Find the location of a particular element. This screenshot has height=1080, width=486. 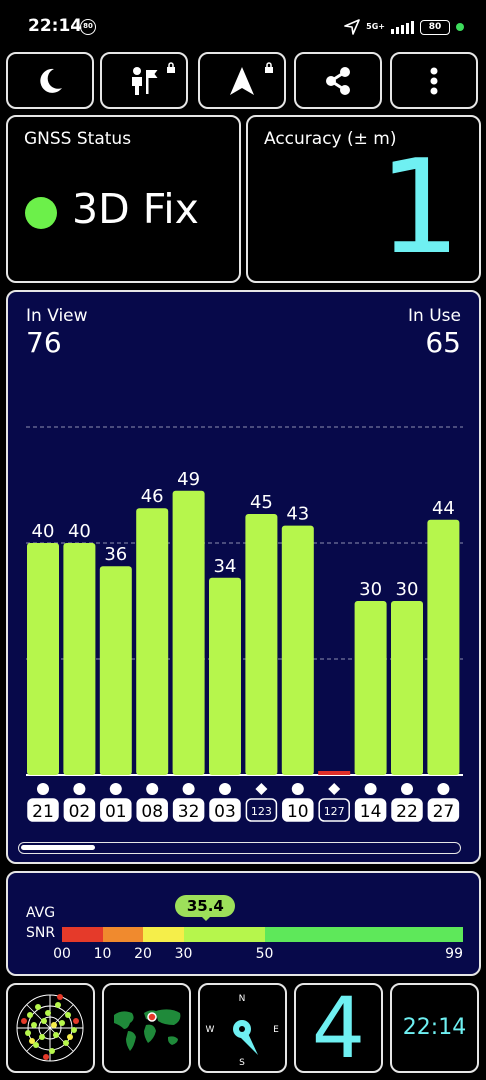

snr-value-label: 44 is located at coordinates (443, 508).